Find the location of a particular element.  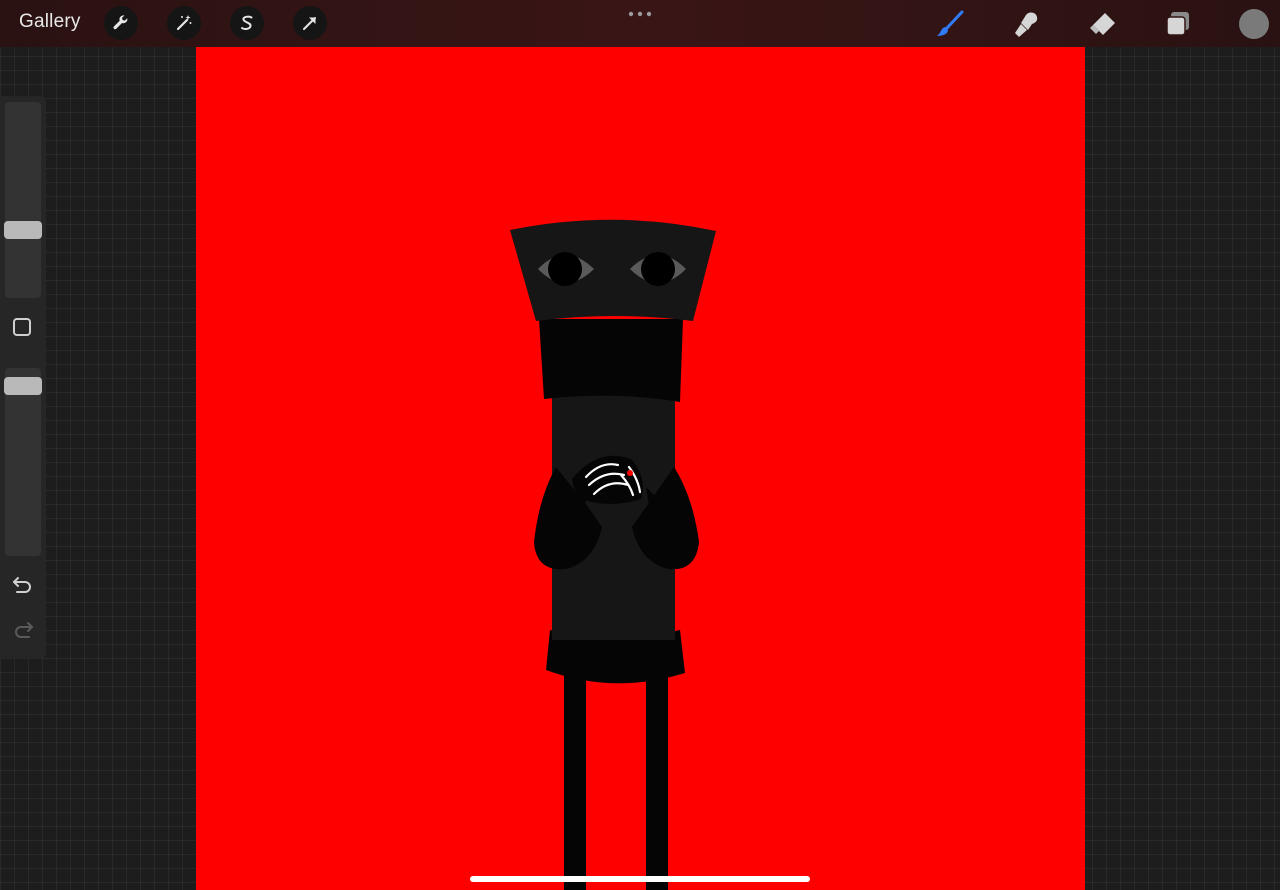

transform-button is located at coordinates (310, 23).